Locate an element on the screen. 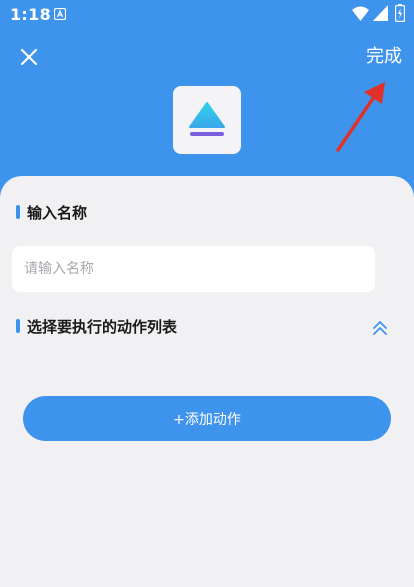 The height and width of the screenshot is (587, 414). status-time: 1:18 is located at coordinates (30, 14).